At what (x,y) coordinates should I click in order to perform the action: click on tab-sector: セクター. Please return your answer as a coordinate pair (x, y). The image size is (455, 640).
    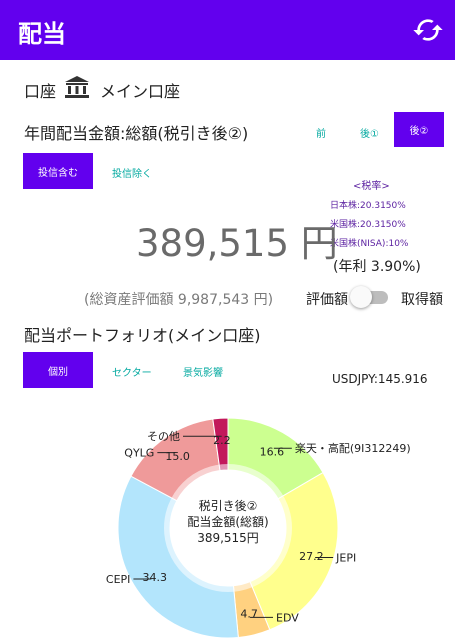
    Looking at the image, I should click on (132, 371).